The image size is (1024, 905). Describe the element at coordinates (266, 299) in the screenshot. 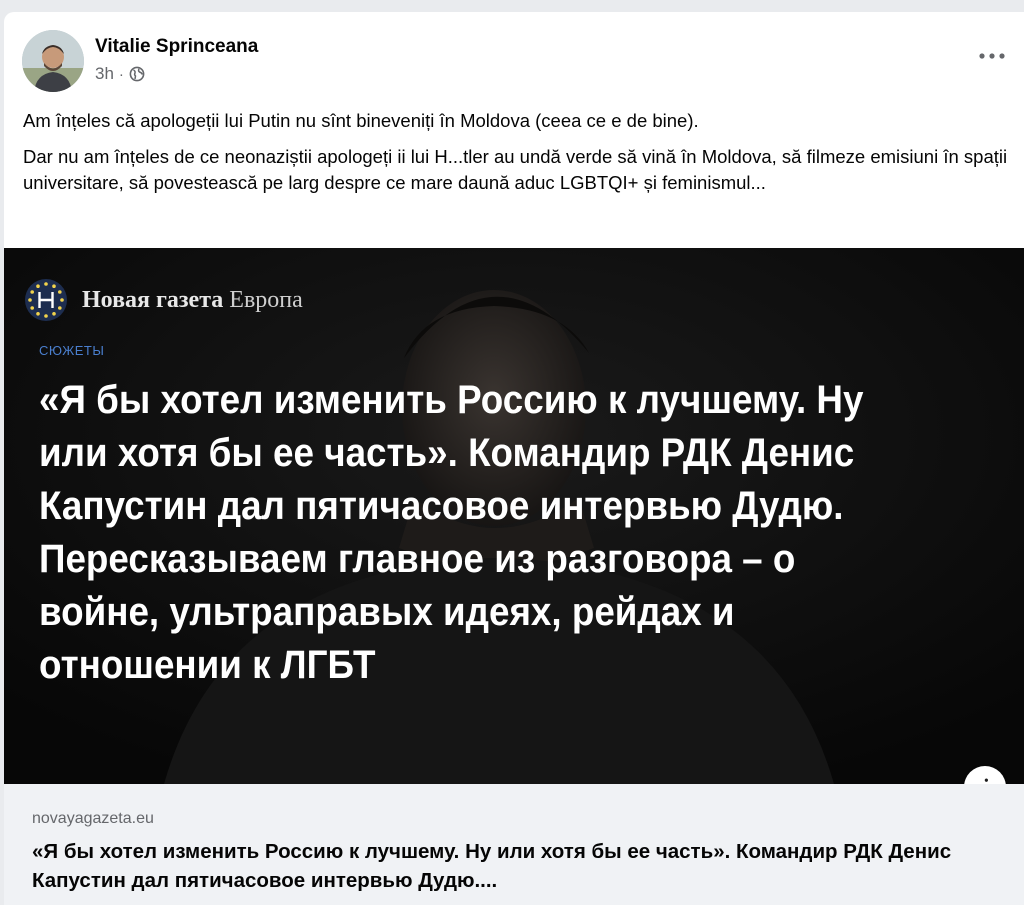

I see `brand-name-light: Европа` at that location.